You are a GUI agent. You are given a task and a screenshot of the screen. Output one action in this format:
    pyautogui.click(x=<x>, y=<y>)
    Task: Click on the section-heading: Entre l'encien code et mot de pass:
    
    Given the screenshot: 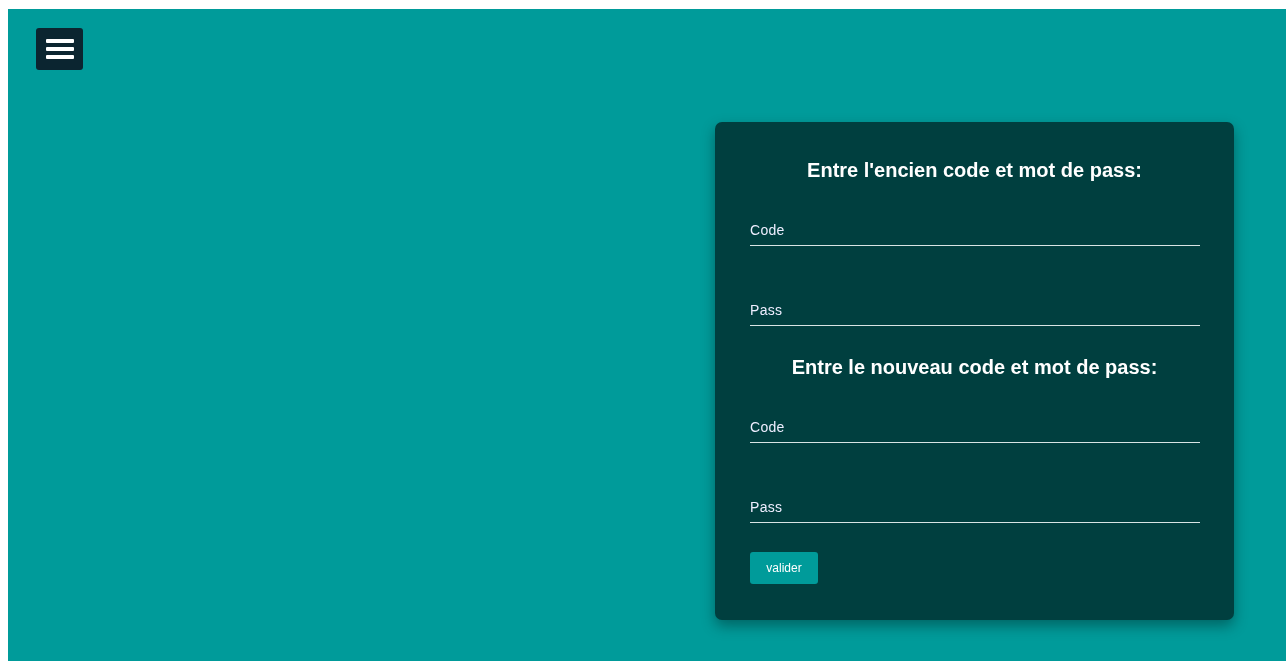 What is the action you would take?
    pyautogui.click(x=974, y=170)
    